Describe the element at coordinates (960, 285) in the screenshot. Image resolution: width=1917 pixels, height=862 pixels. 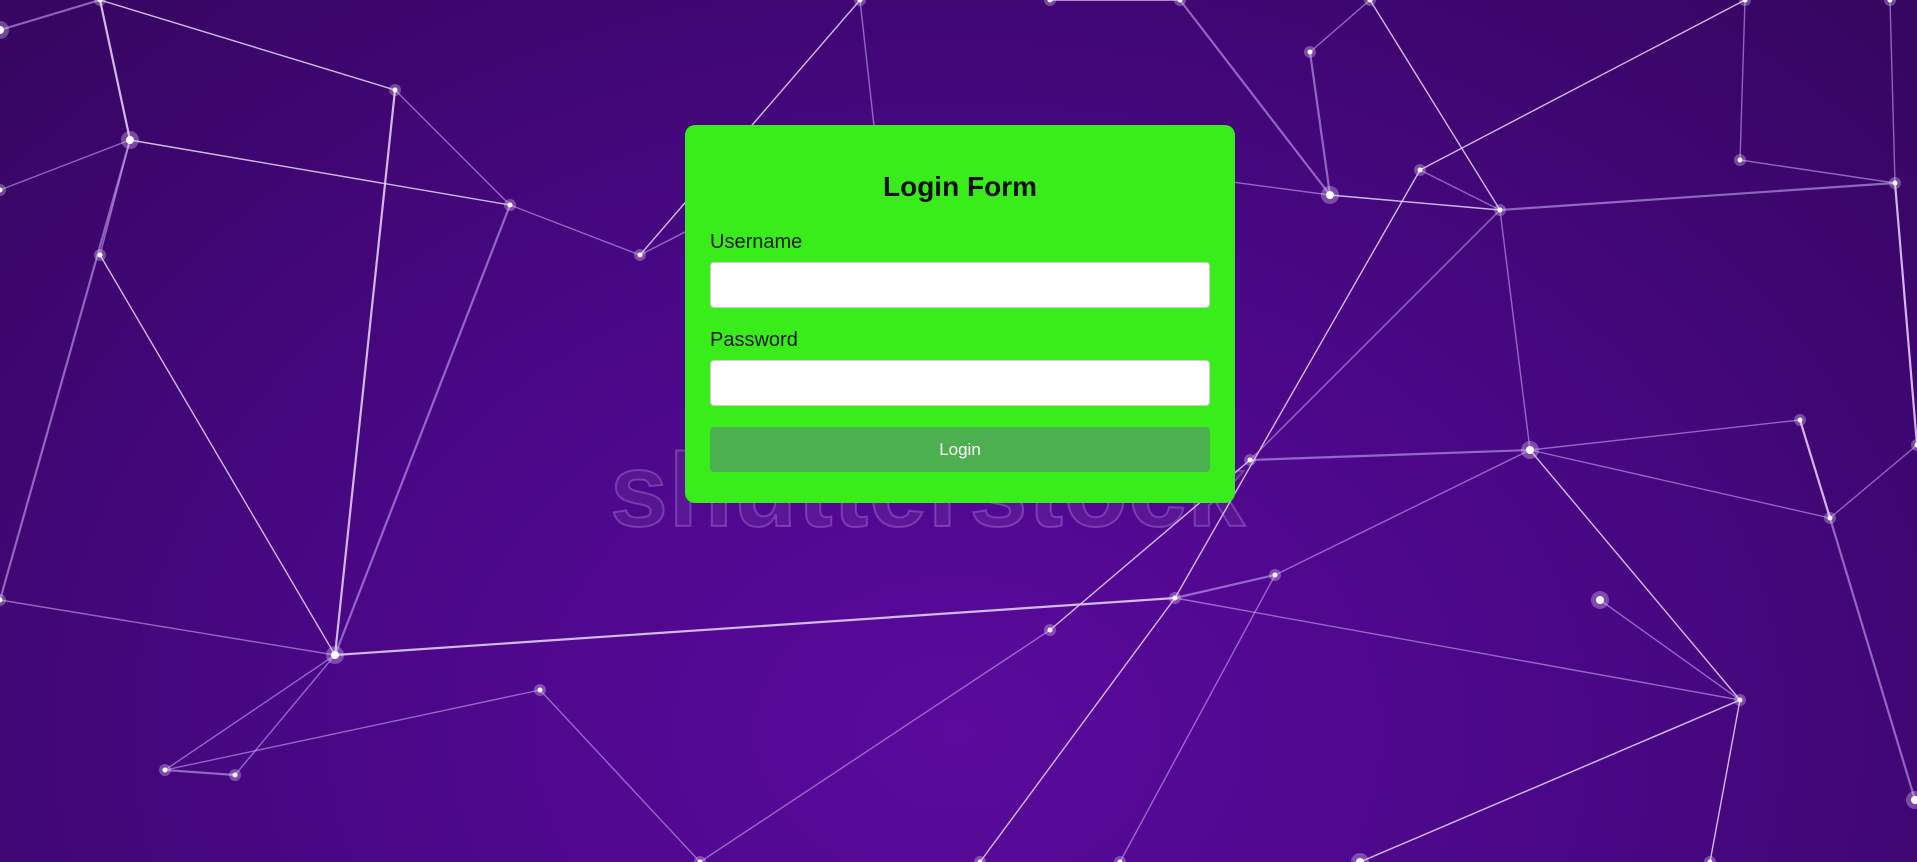
I see `username-input` at that location.